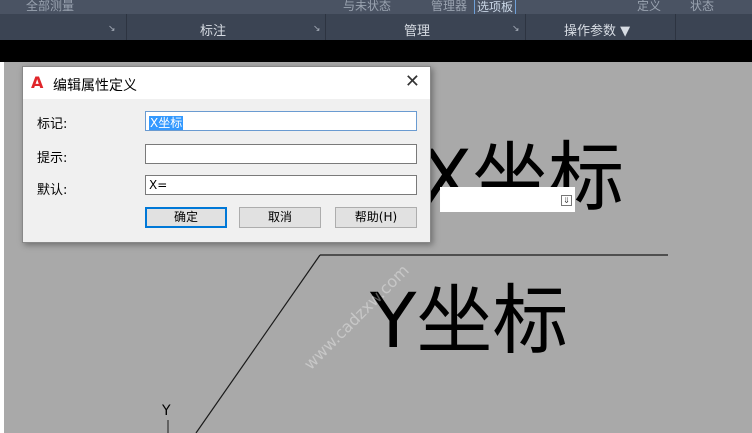 The height and width of the screenshot is (433, 752). What do you see at coordinates (226, 83) in the screenshot?
I see `dialog-title-bar: A 编辑属性定义 ✕` at bounding box center [226, 83].